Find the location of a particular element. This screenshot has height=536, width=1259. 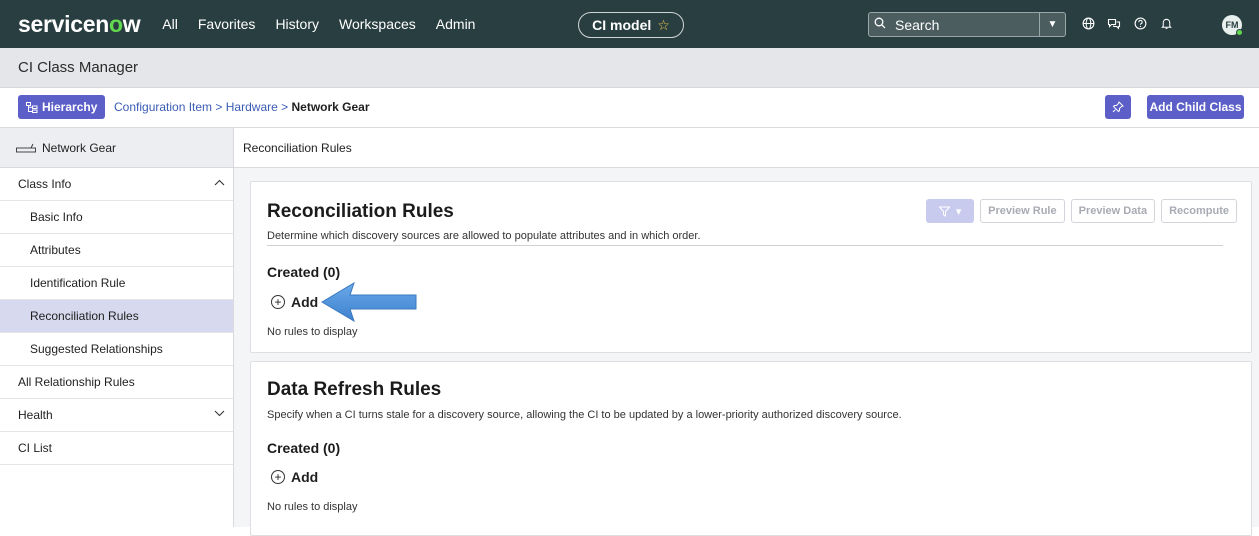

add-data-refresh-rule-button: + Add is located at coordinates (294, 477).